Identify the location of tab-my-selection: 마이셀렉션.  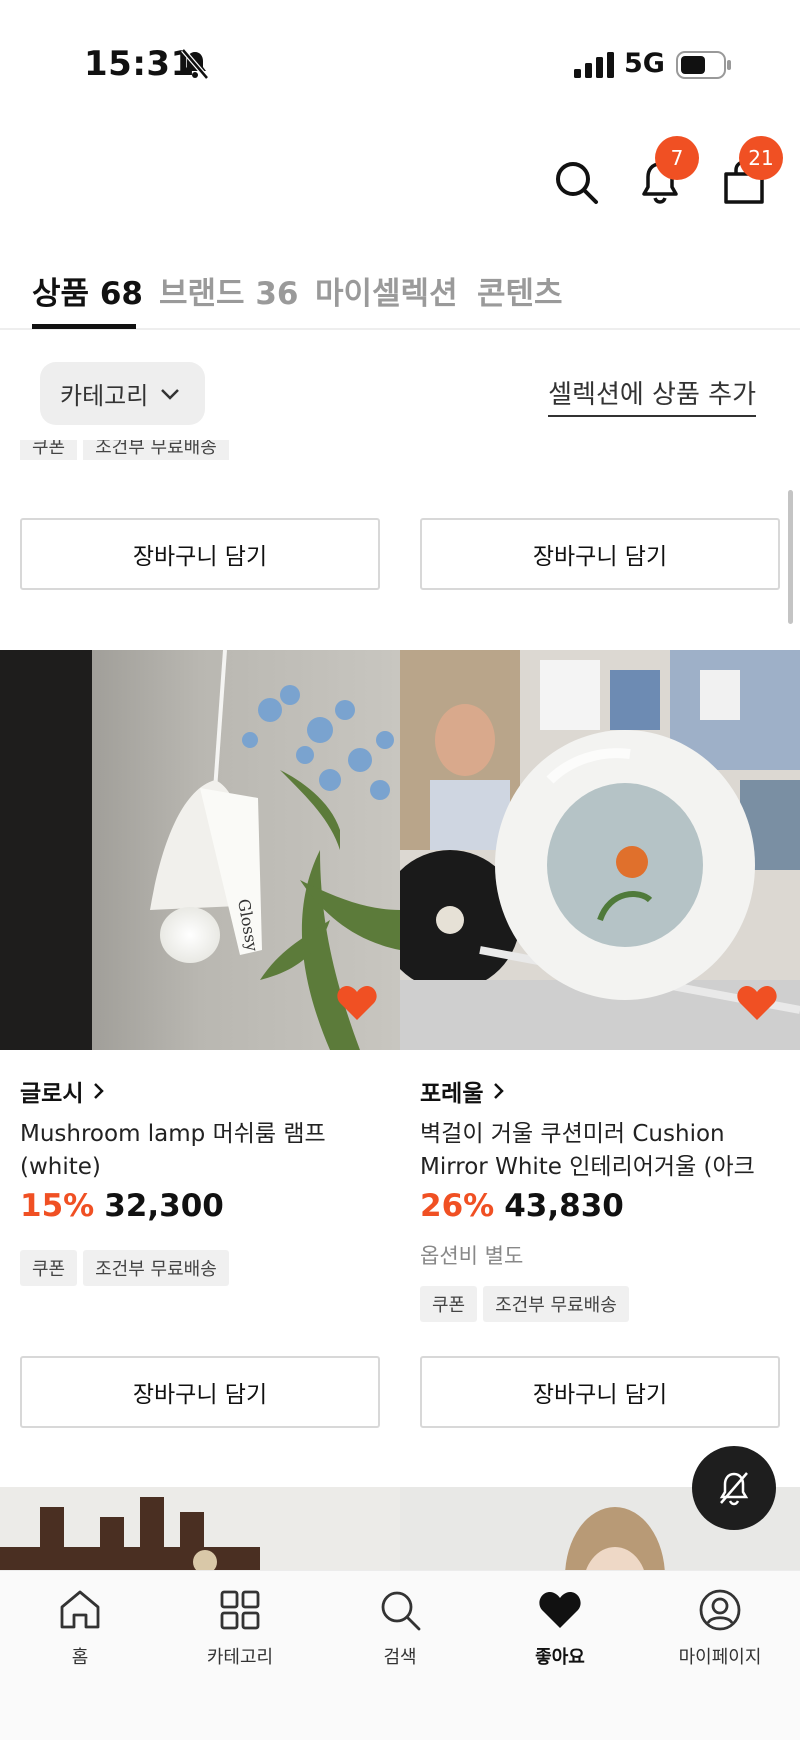
(386, 290).